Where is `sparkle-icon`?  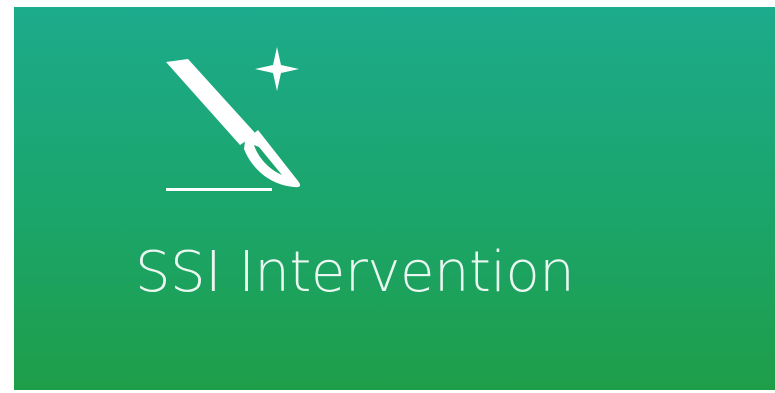
sparkle-icon is located at coordinates (277, 69).